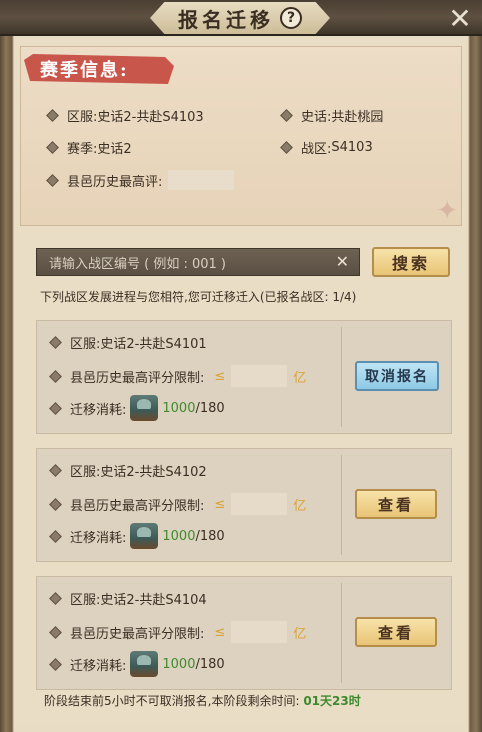  I want to click on season-season-label: 赛季:, so click(82, 149).